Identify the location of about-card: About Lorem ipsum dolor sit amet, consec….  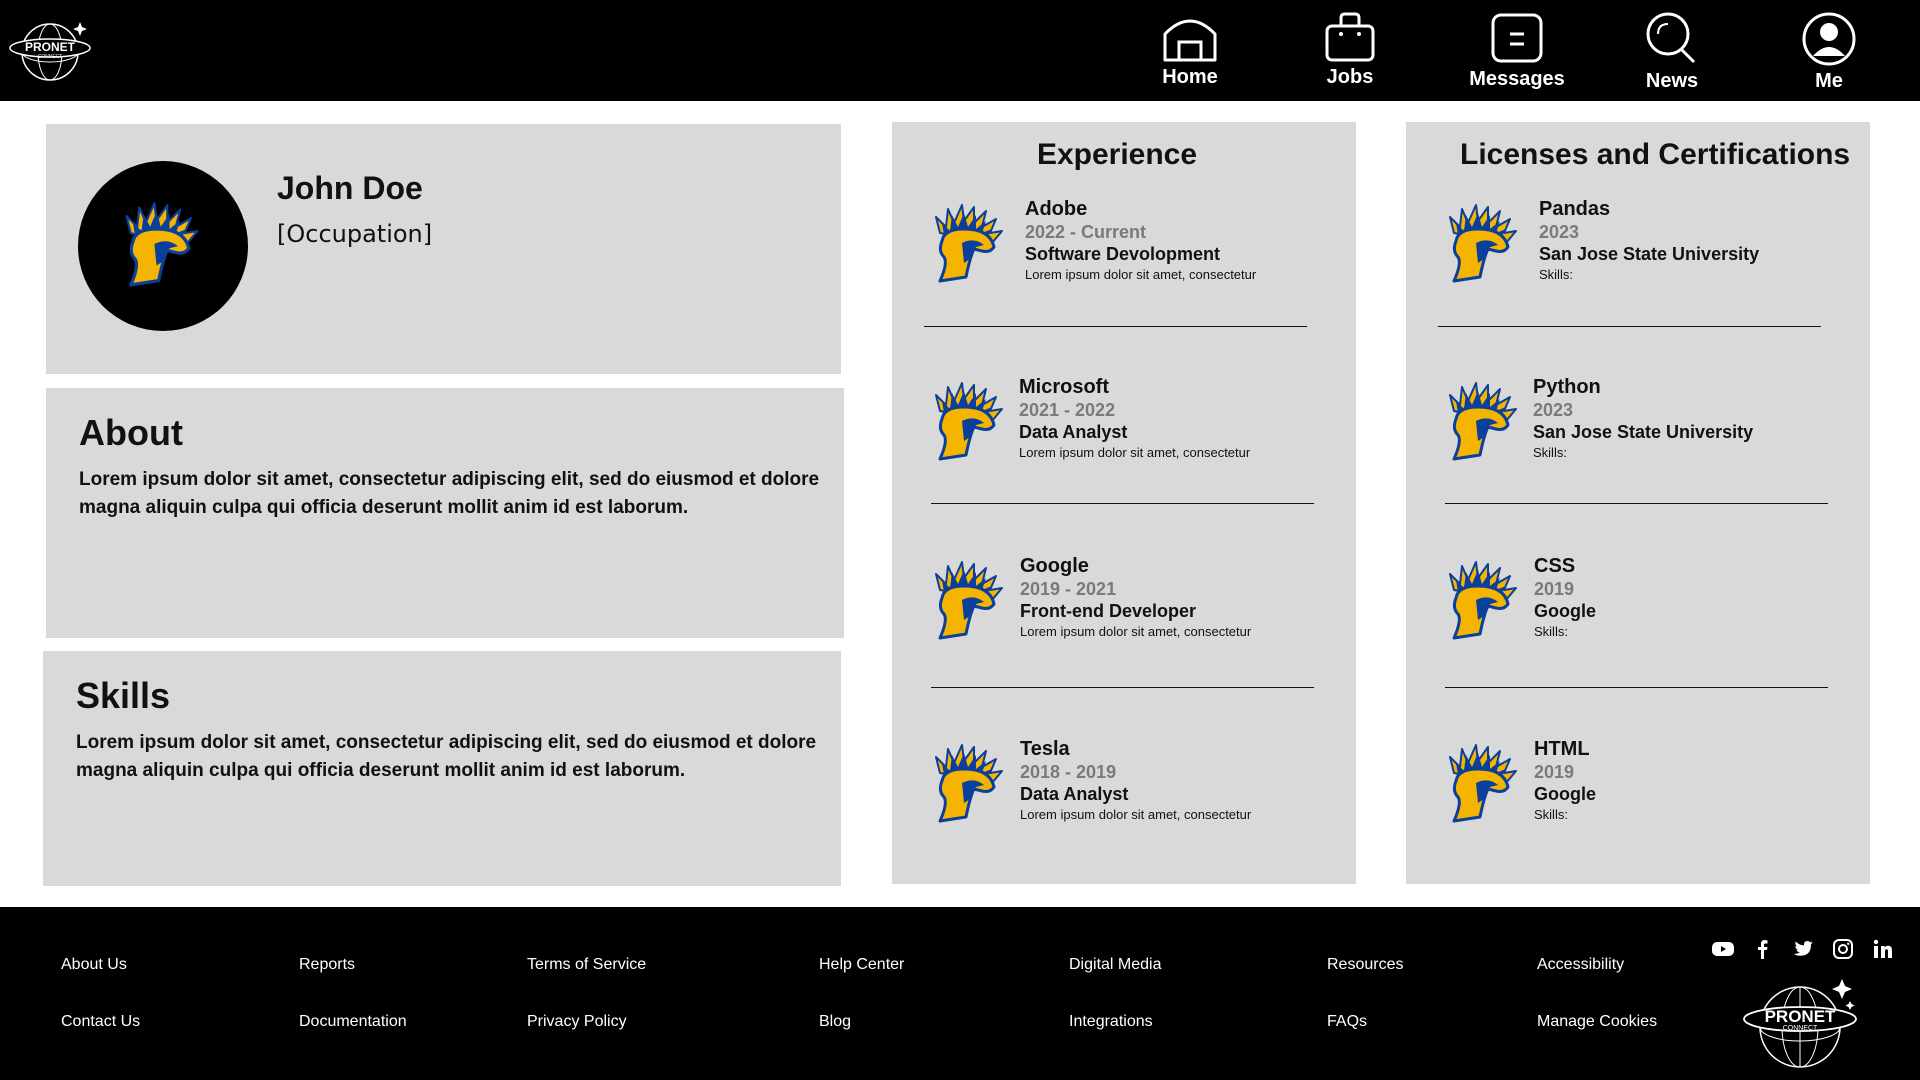
(445, 513).